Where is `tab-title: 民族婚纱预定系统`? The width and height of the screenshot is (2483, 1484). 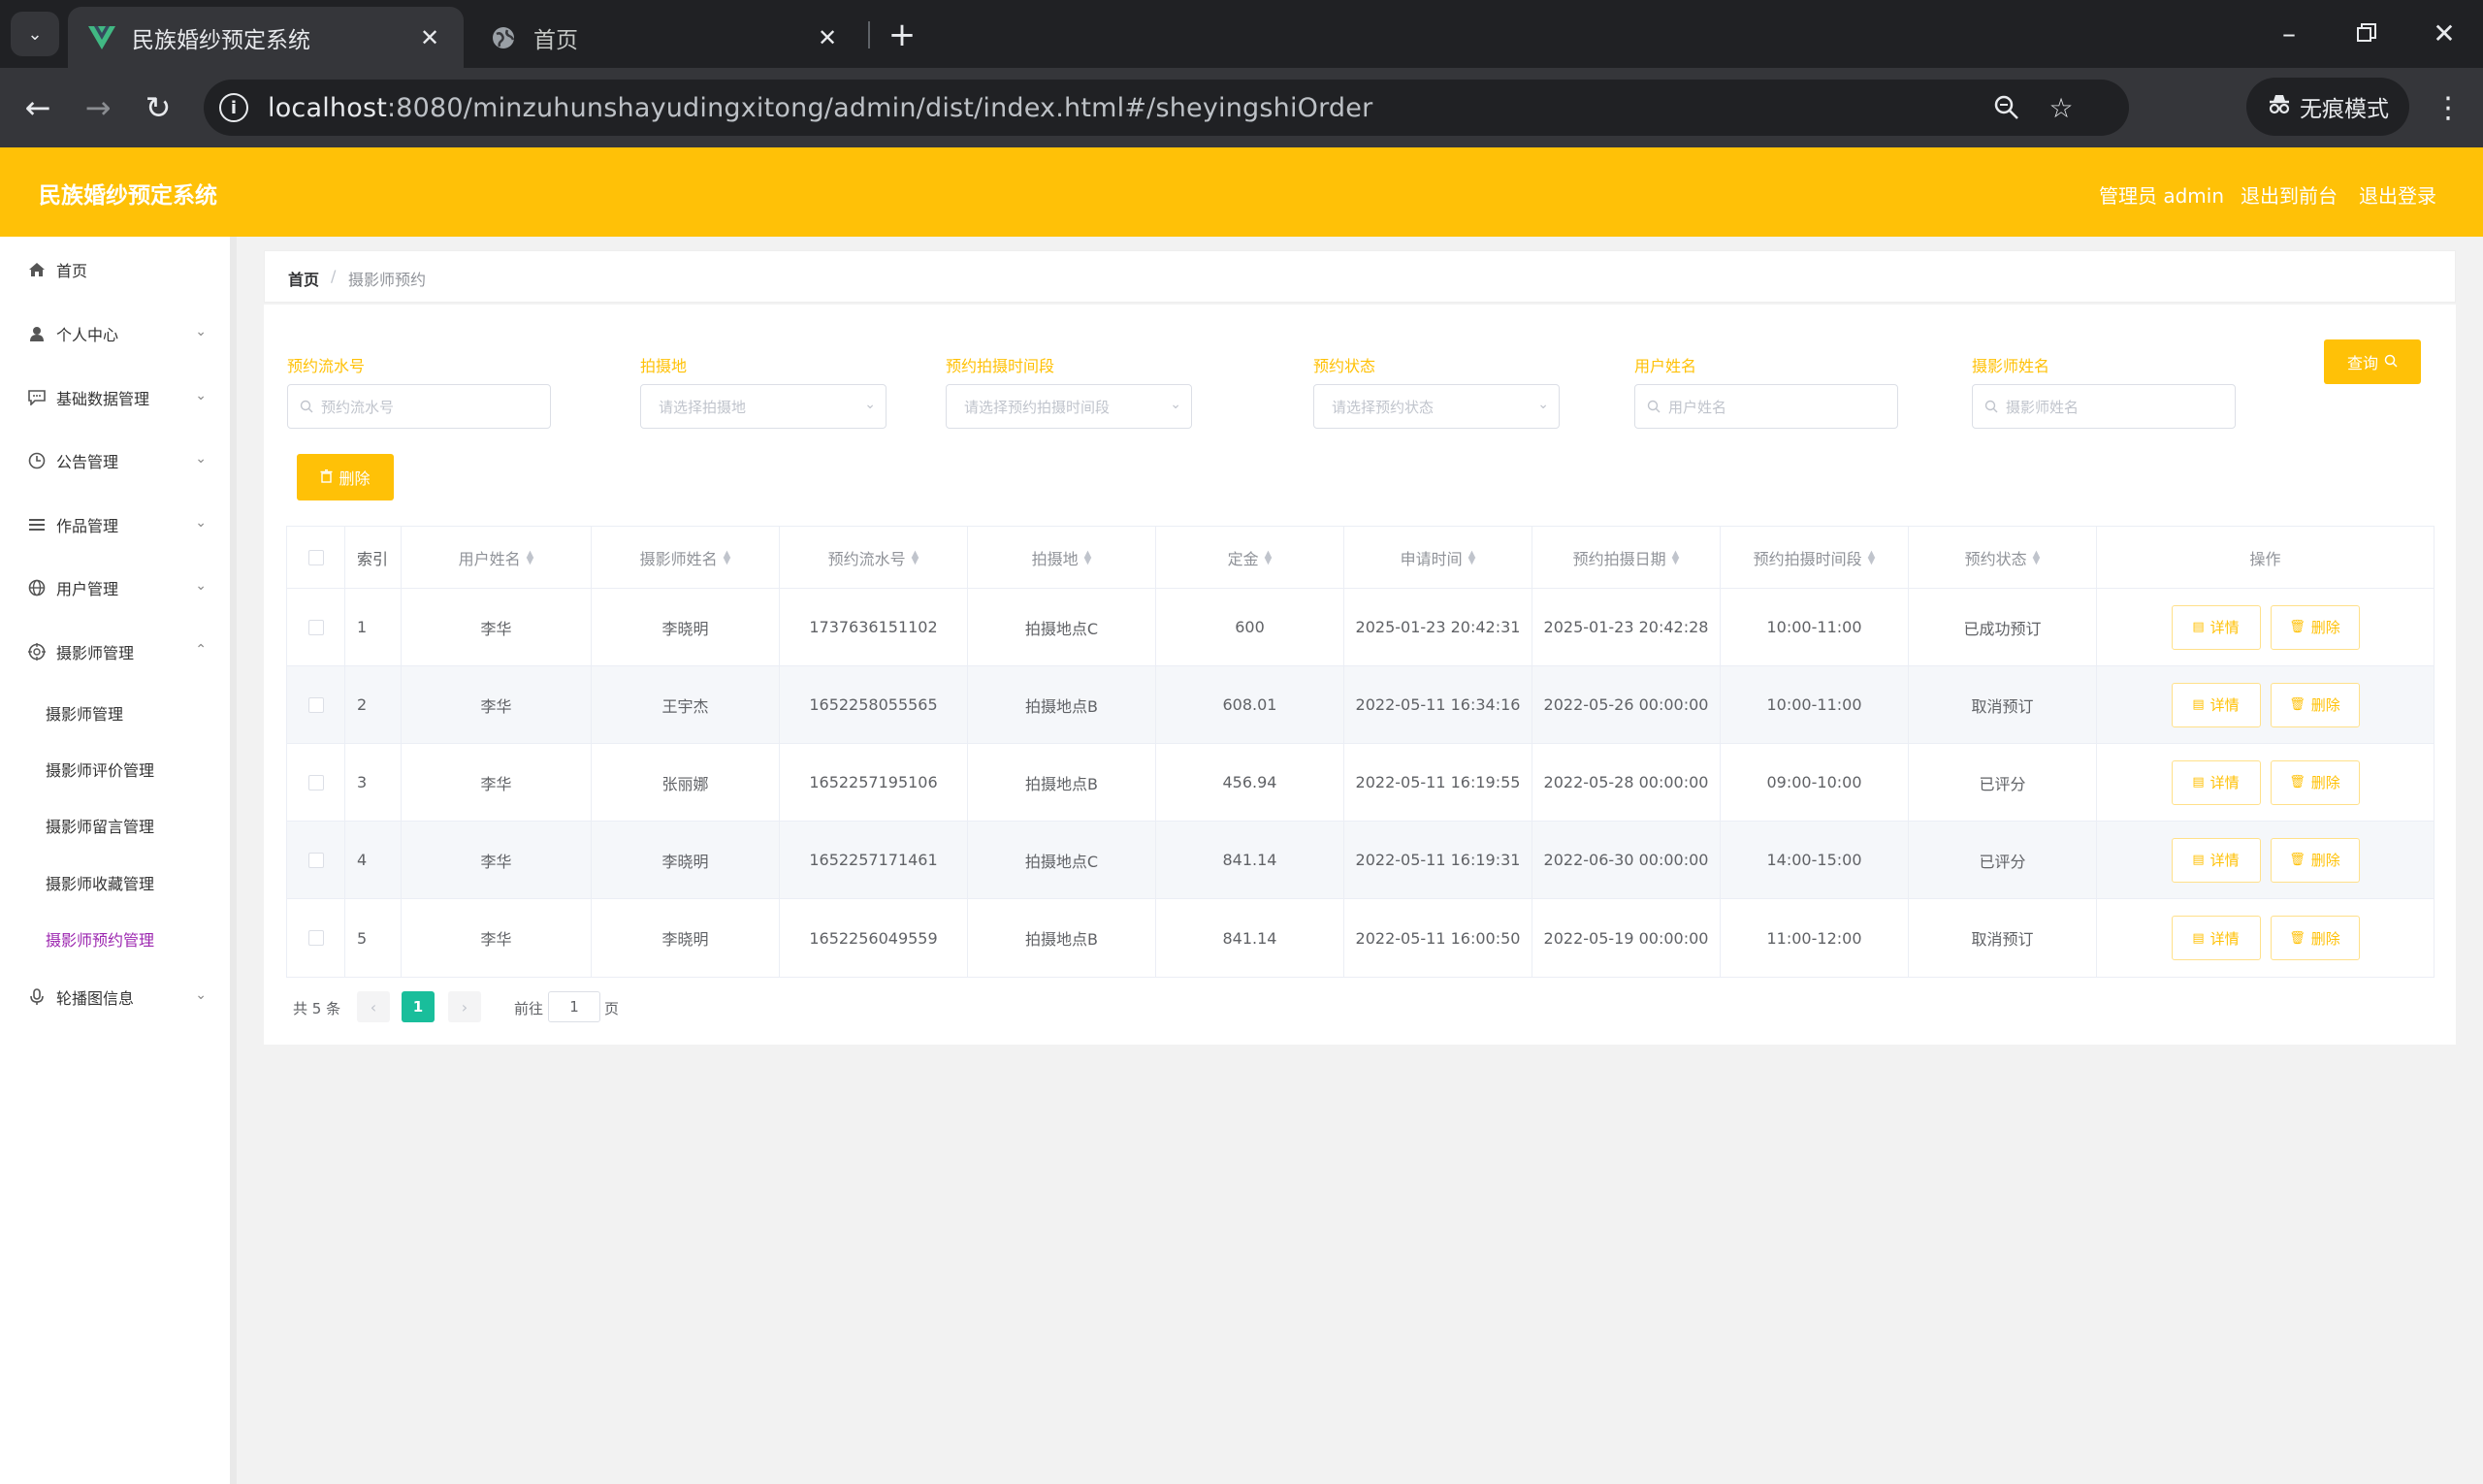
tab-title: 民族婚纱预定系统 is located at coordinates (221, 40).